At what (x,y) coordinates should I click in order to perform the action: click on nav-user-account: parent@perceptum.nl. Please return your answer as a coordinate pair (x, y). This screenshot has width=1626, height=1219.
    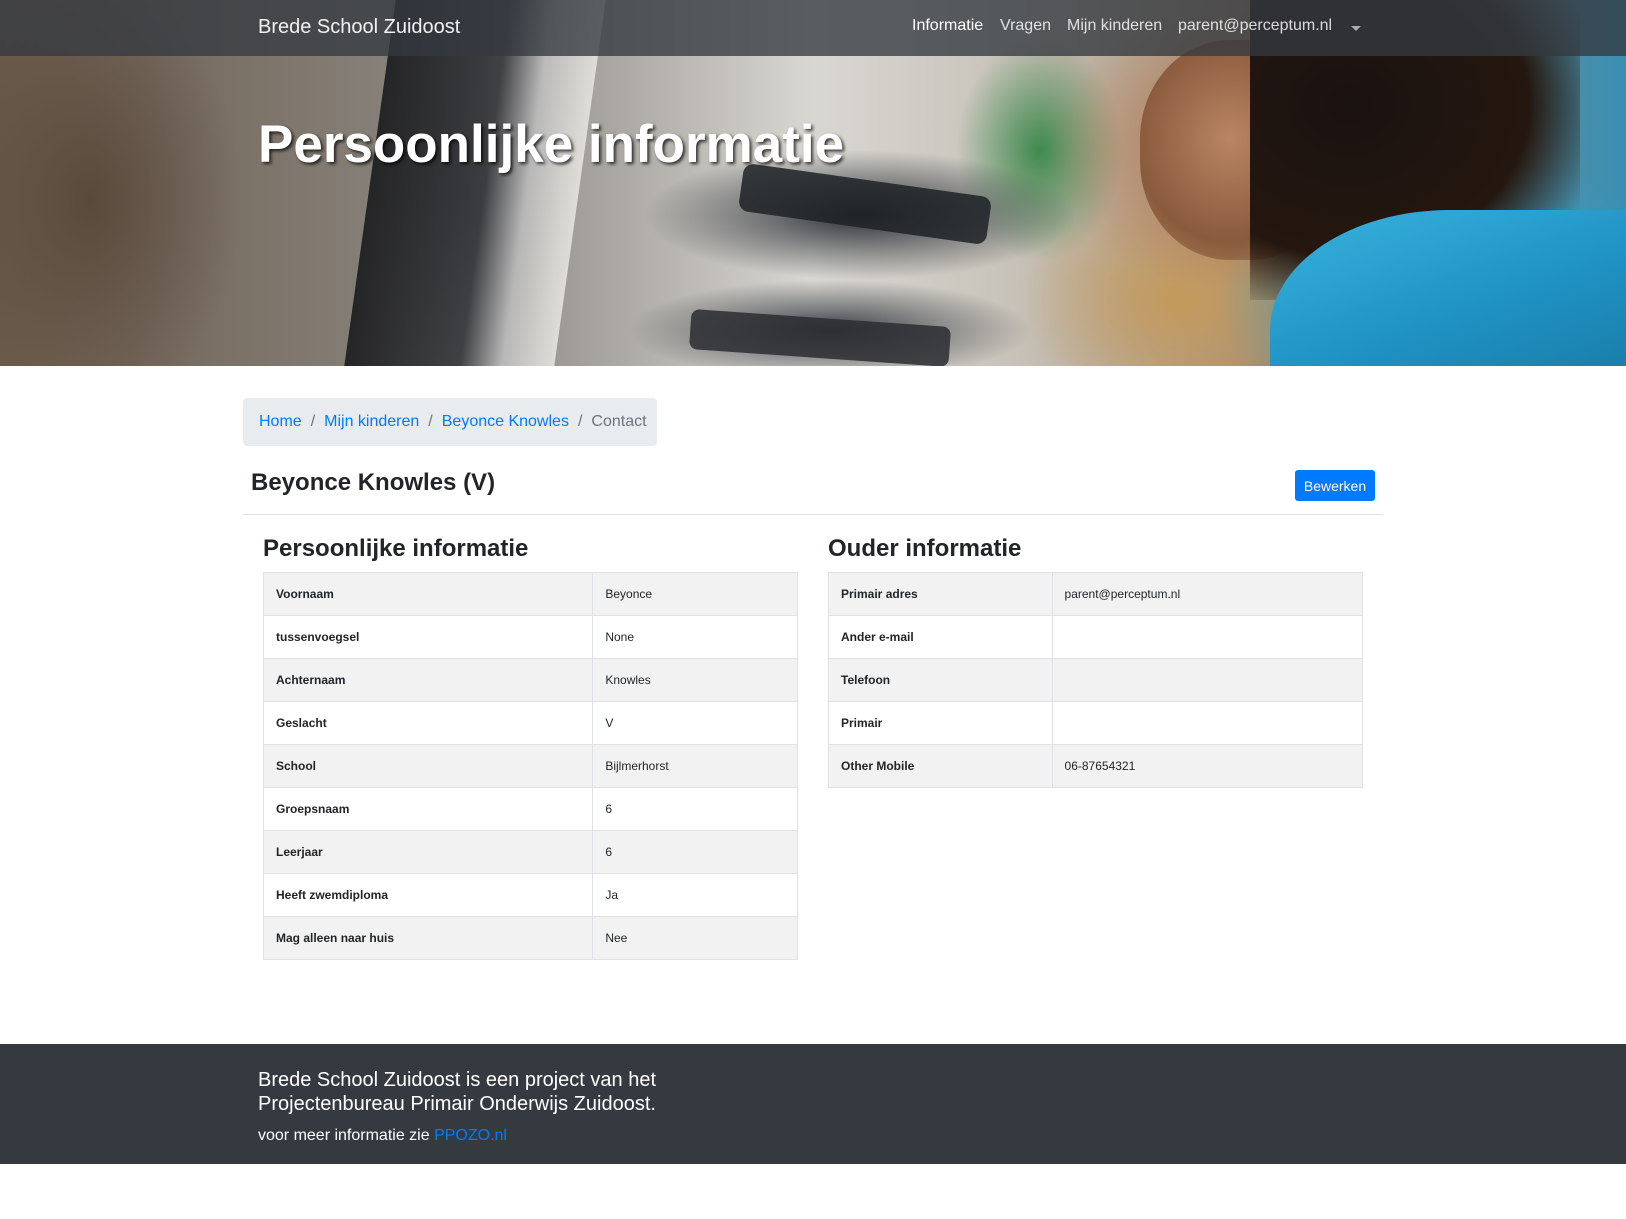
    Looking at the image, I should click on (1255, 26).